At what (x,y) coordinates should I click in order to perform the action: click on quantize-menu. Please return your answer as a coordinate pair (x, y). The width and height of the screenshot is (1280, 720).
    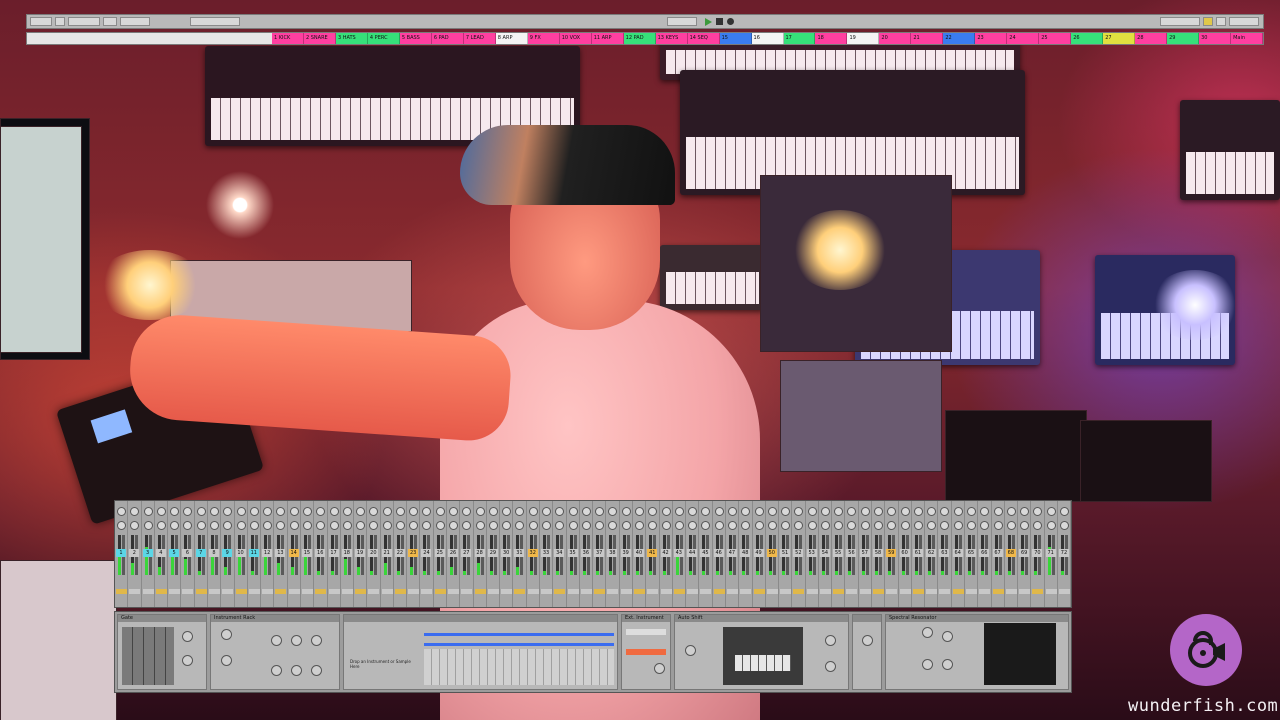
    Looking at the image, I should click on (135, 21).